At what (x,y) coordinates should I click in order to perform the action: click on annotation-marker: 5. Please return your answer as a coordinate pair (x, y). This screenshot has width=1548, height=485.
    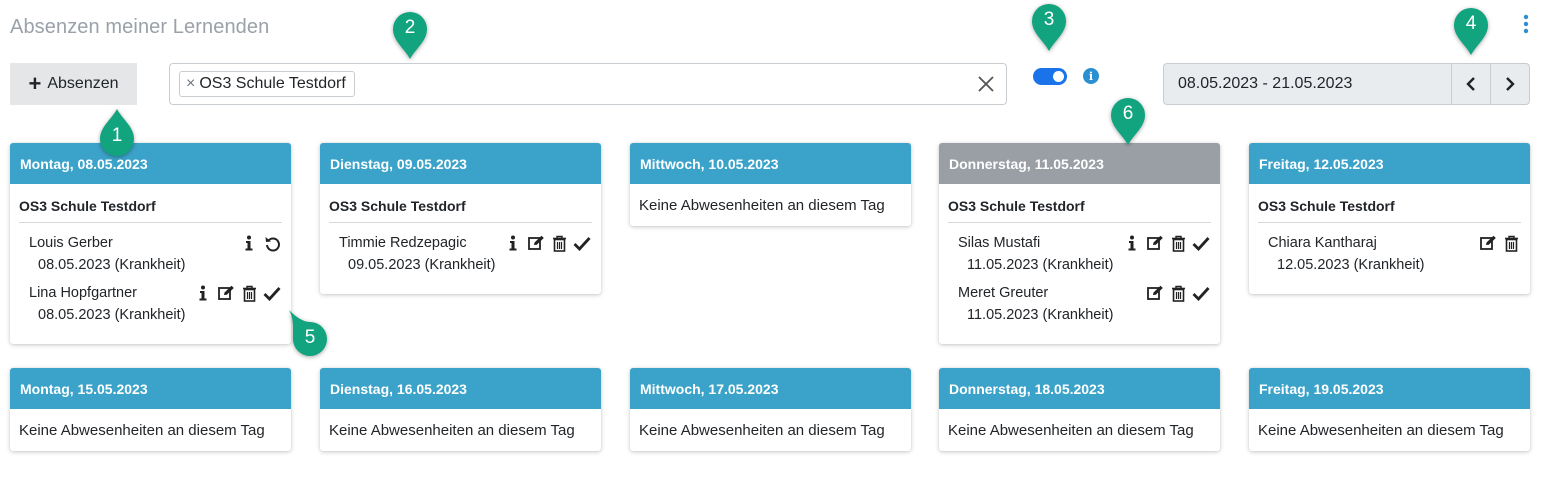
    Looking at the image, I should click on (308, 334).